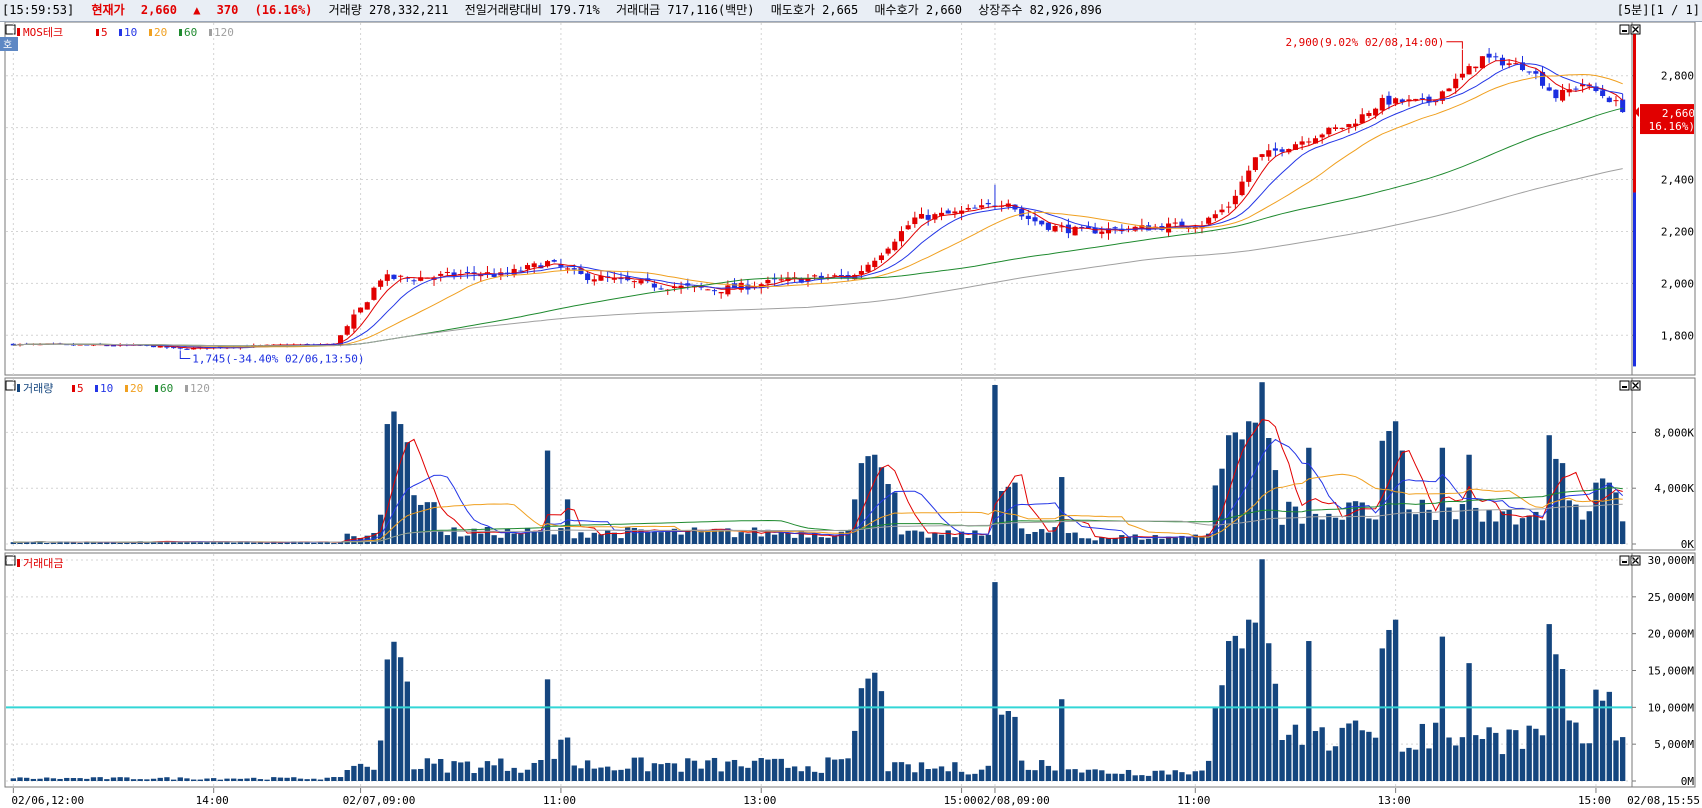  Describe the element at coordinates (1658, 10) in the screenshot. I see `period-selector: [5분][1 / 1]` at that location.